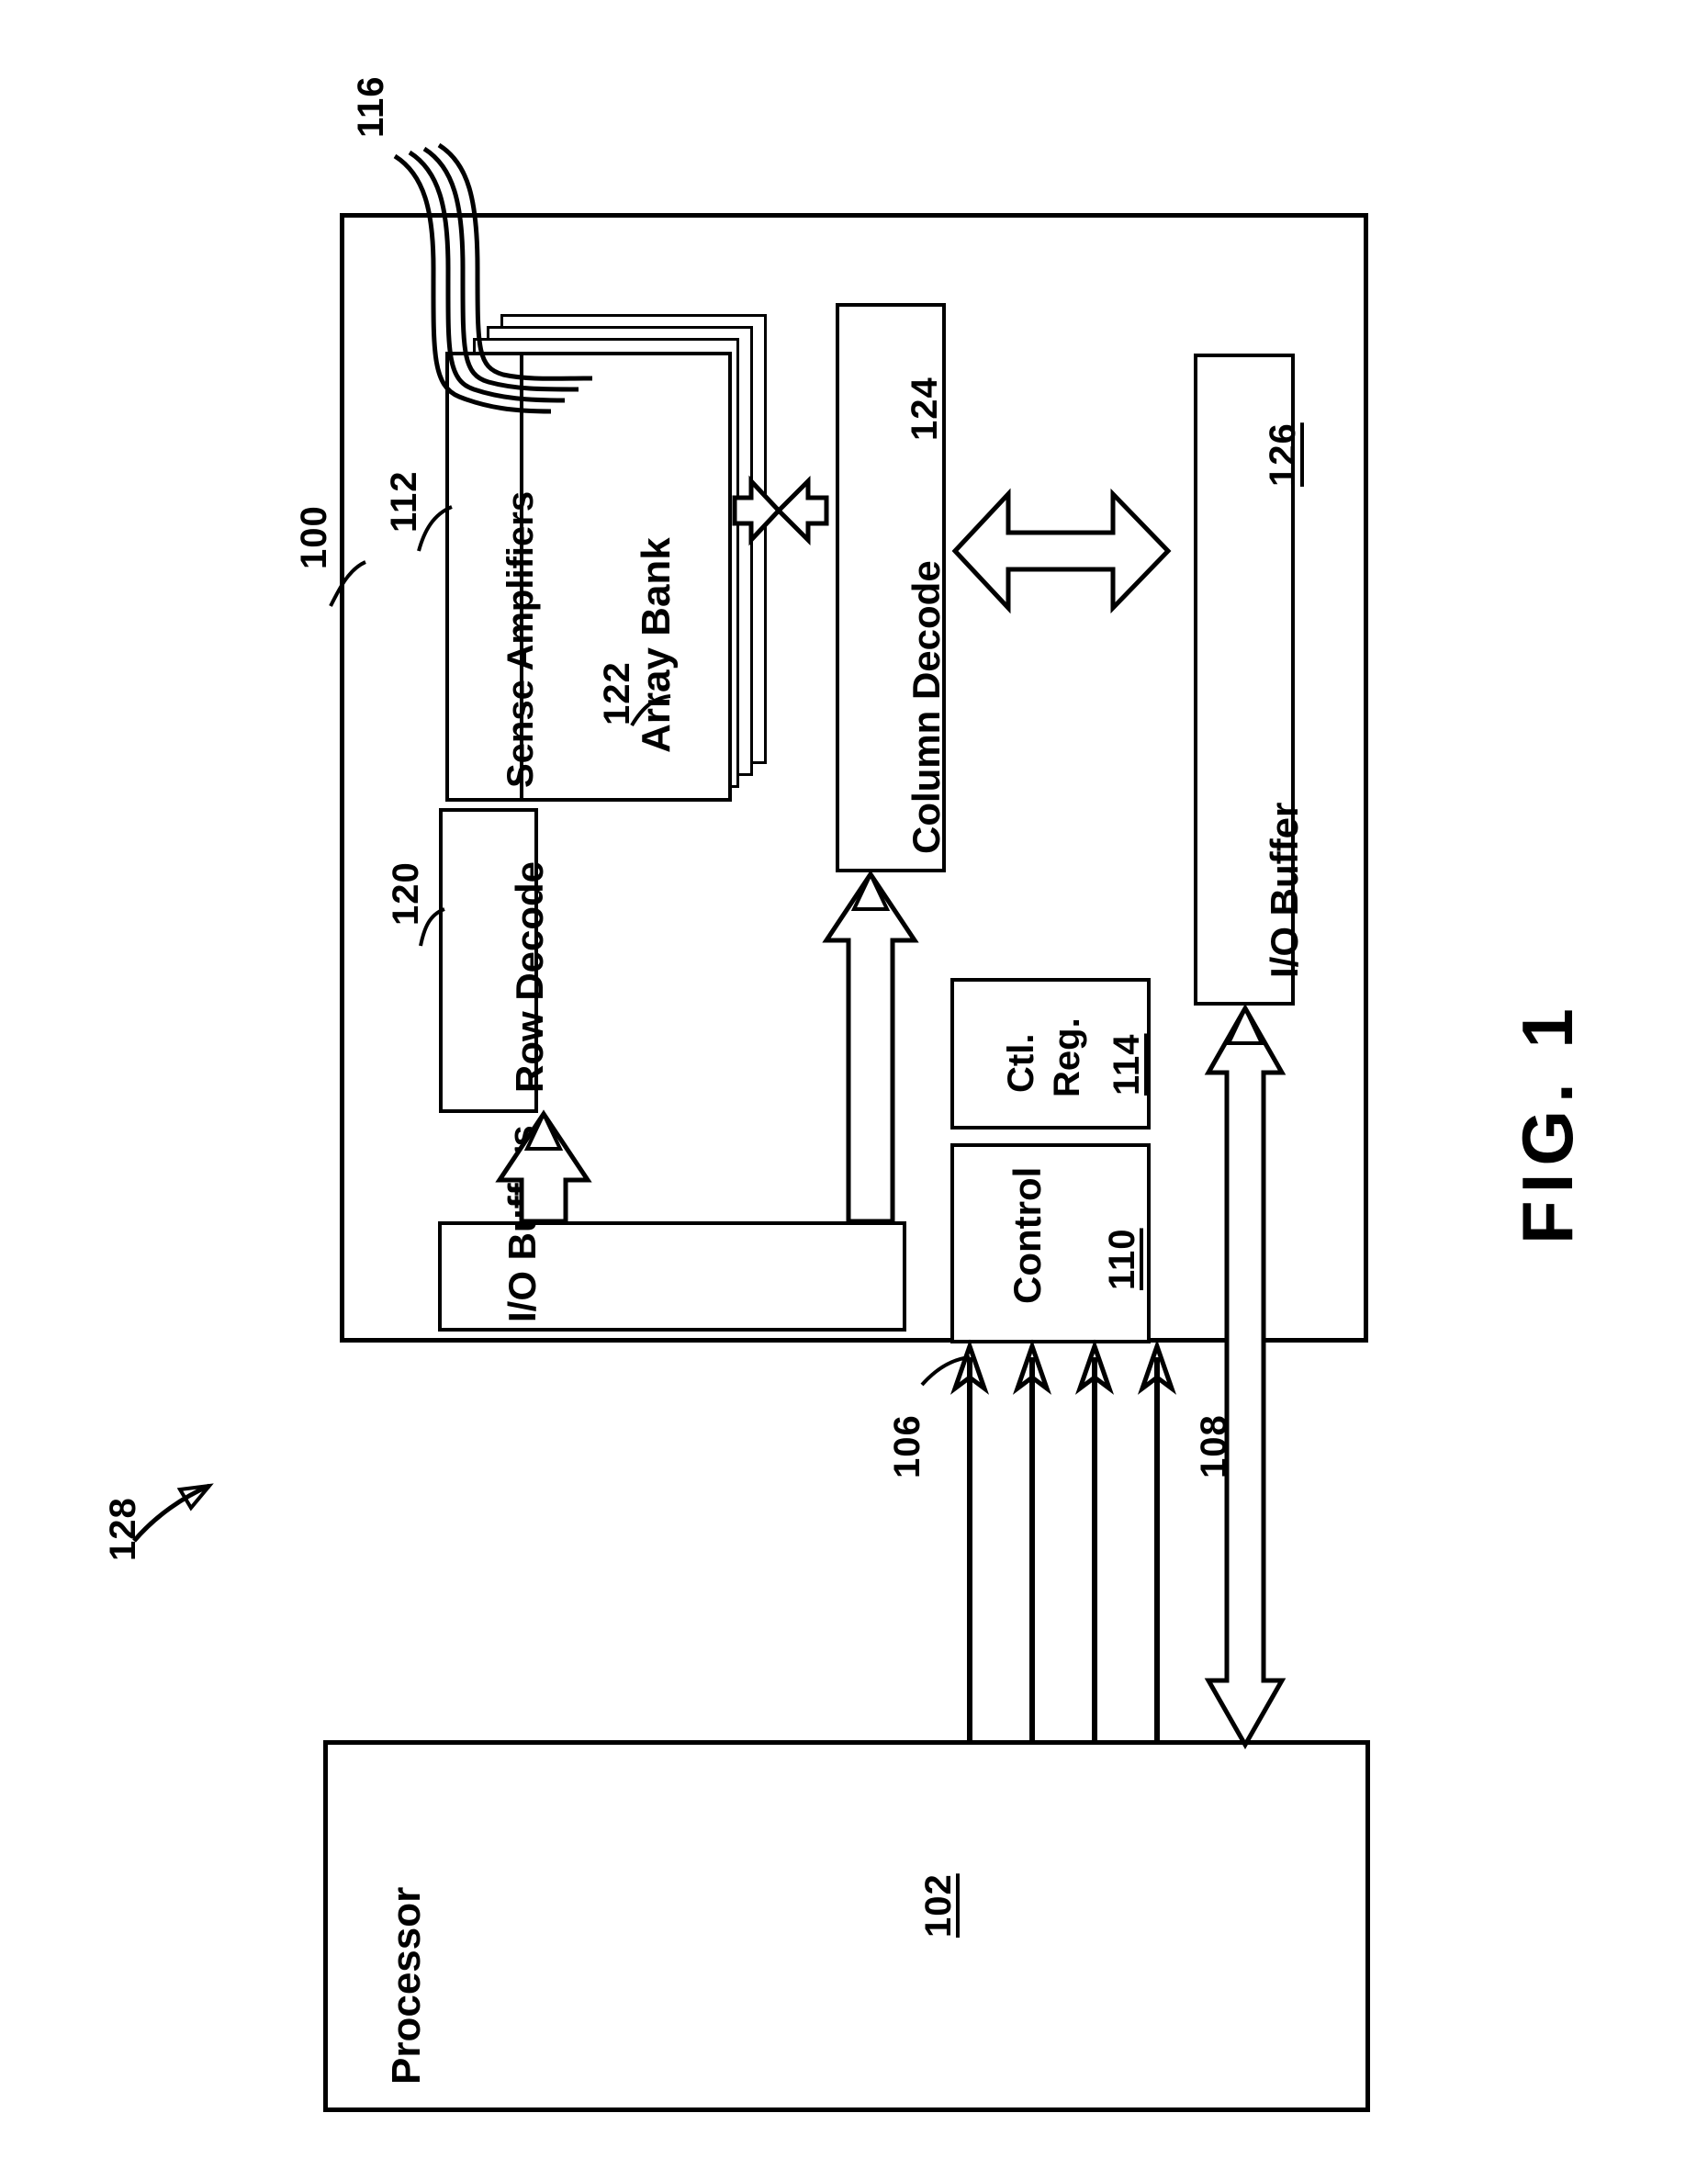 The width and height of the screenshot is (1708, 2158). I want to click on column-decode-label: Column Decode, so click(927, 707).